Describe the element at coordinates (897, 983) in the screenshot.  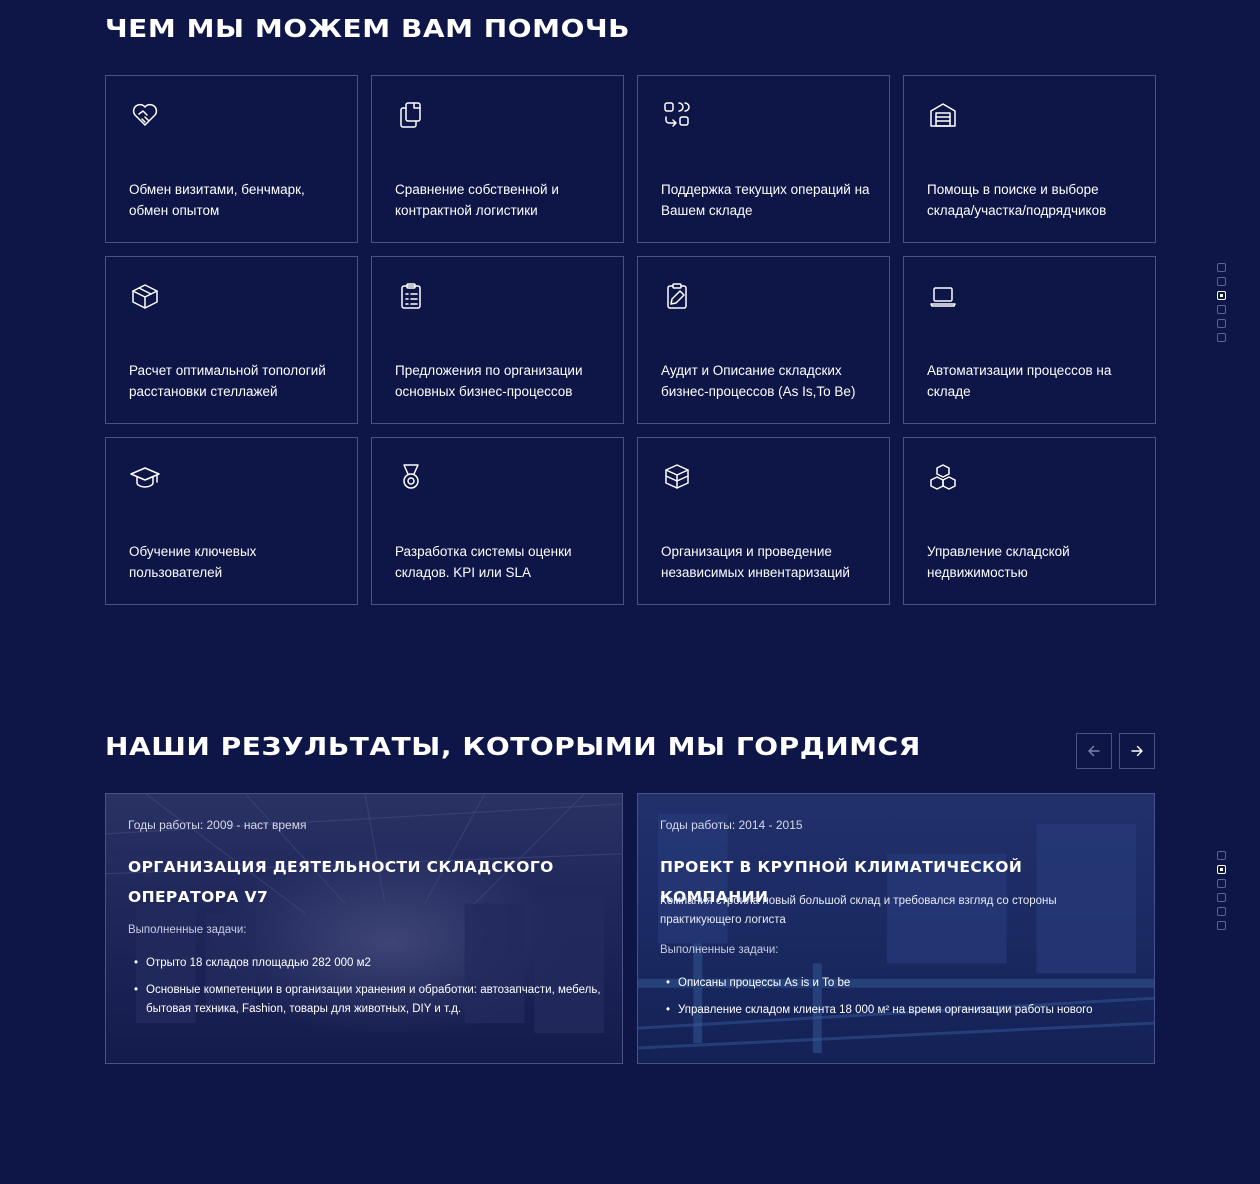
I see `task-item: Описаны процессы As is и To be` at that location.